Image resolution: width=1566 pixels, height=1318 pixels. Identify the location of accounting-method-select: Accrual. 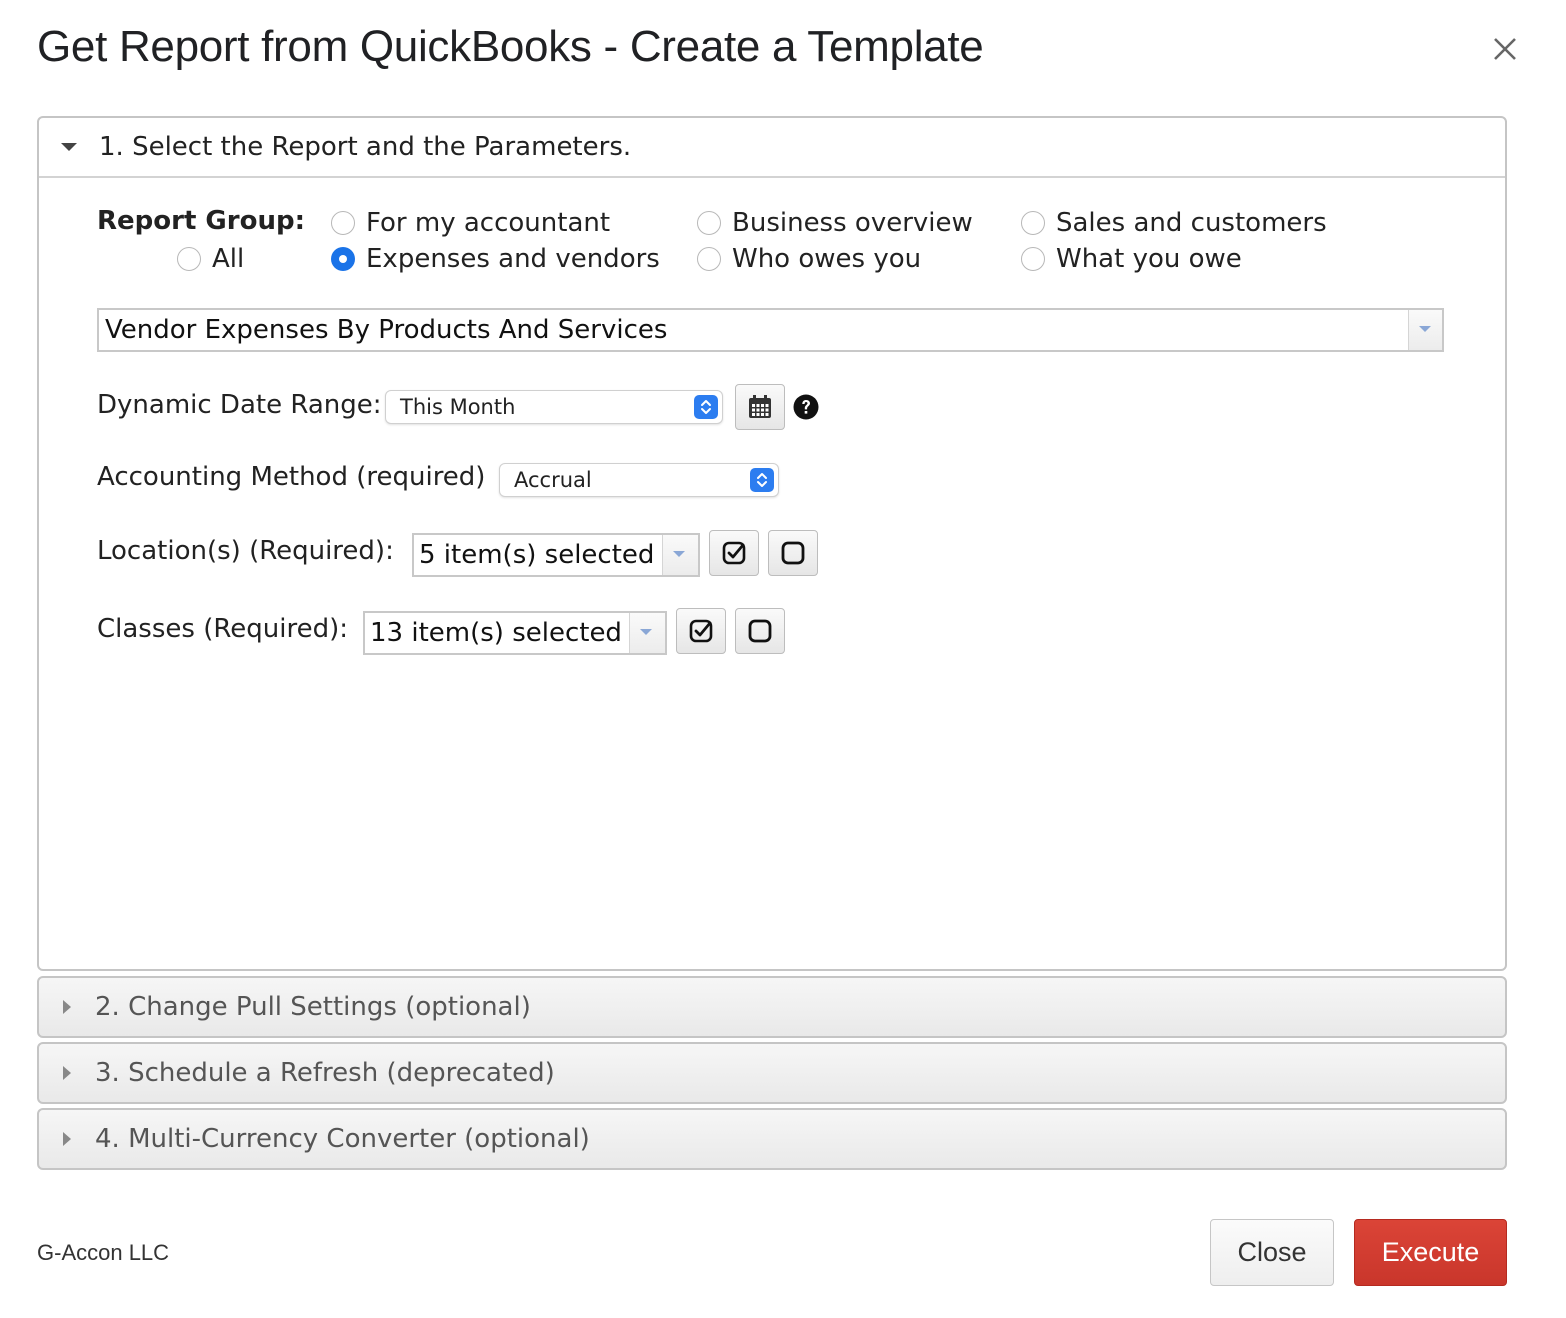
(639, 480).